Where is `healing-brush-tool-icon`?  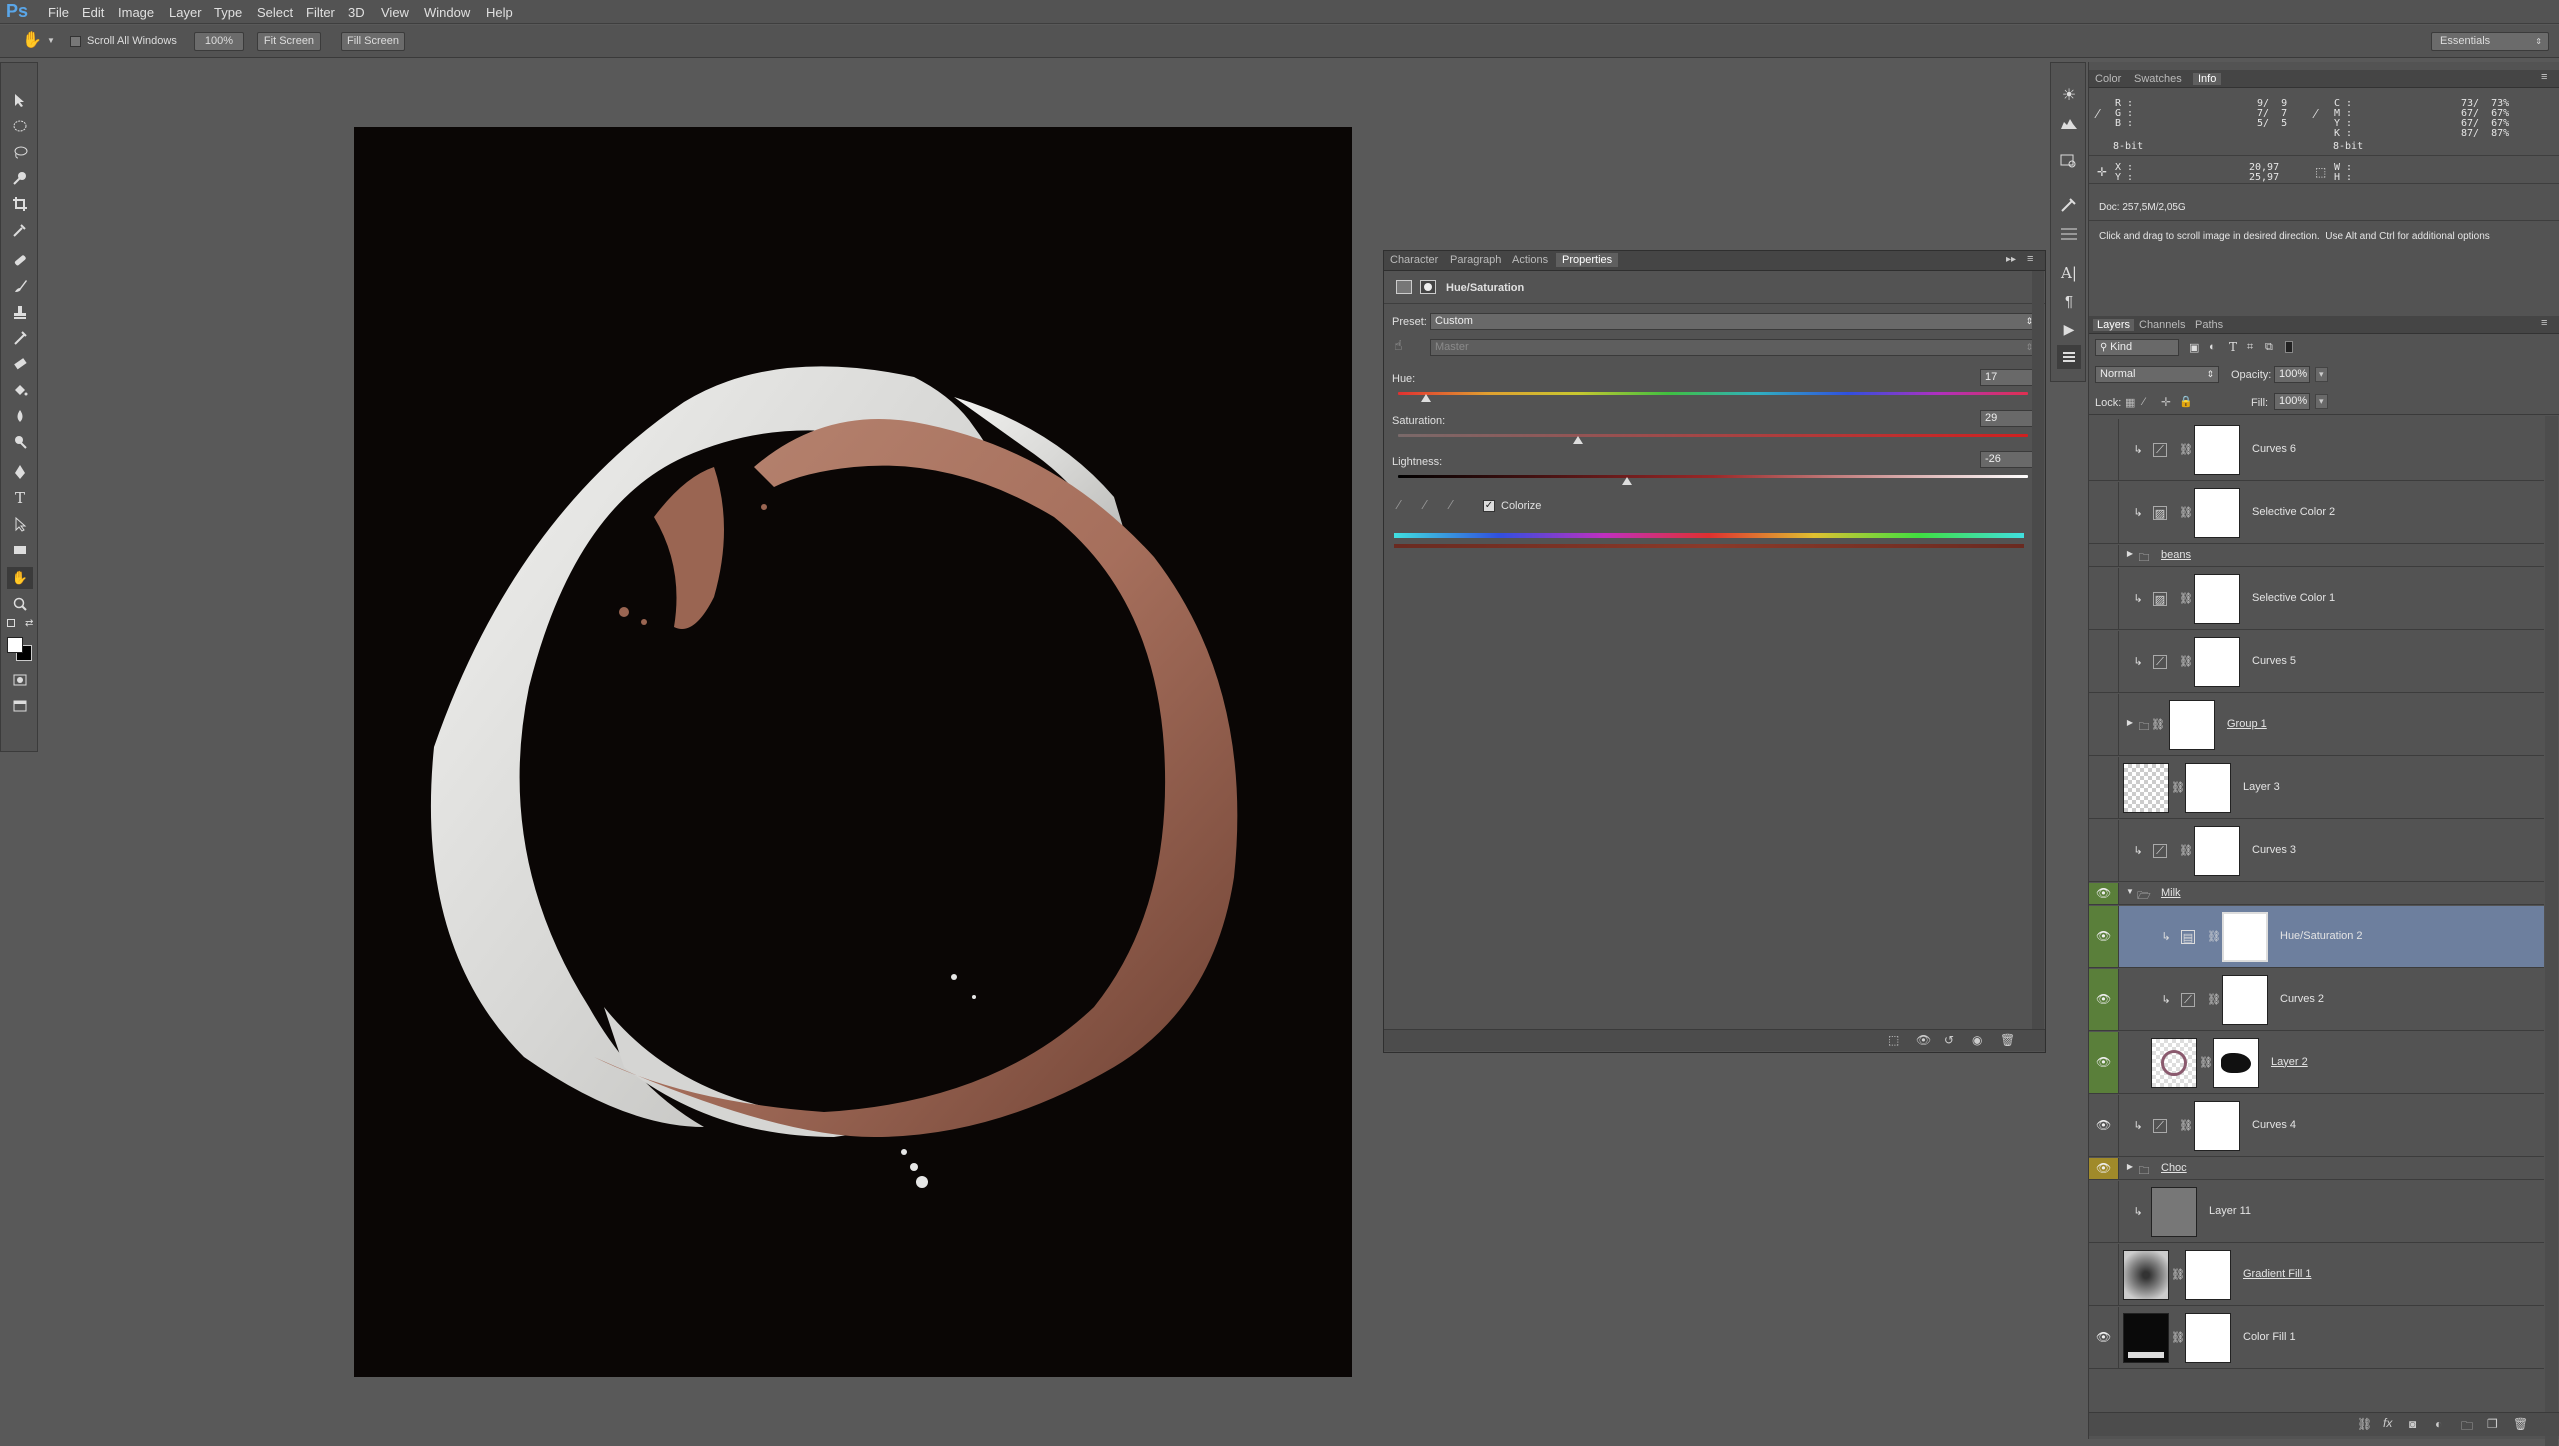
healing-brush-tool-icon is located at coordinates (20, 260).